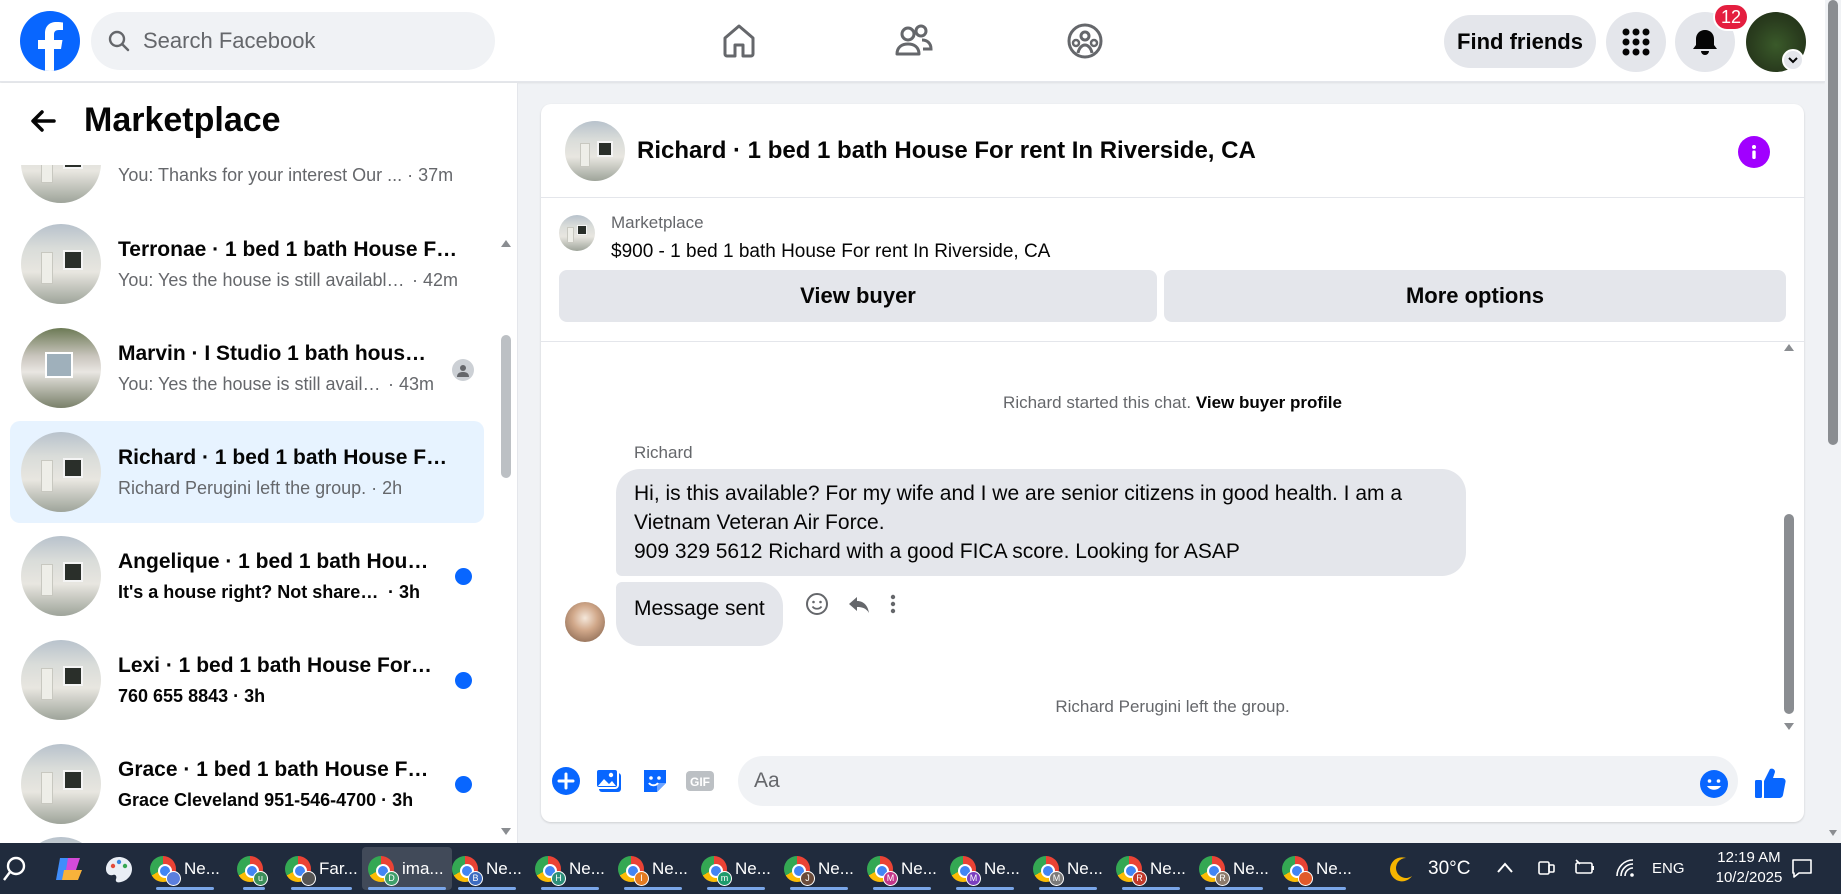 The width and height of the screenshot is (1841, 894). I want to click on sender-avatar, so click(585, 622).